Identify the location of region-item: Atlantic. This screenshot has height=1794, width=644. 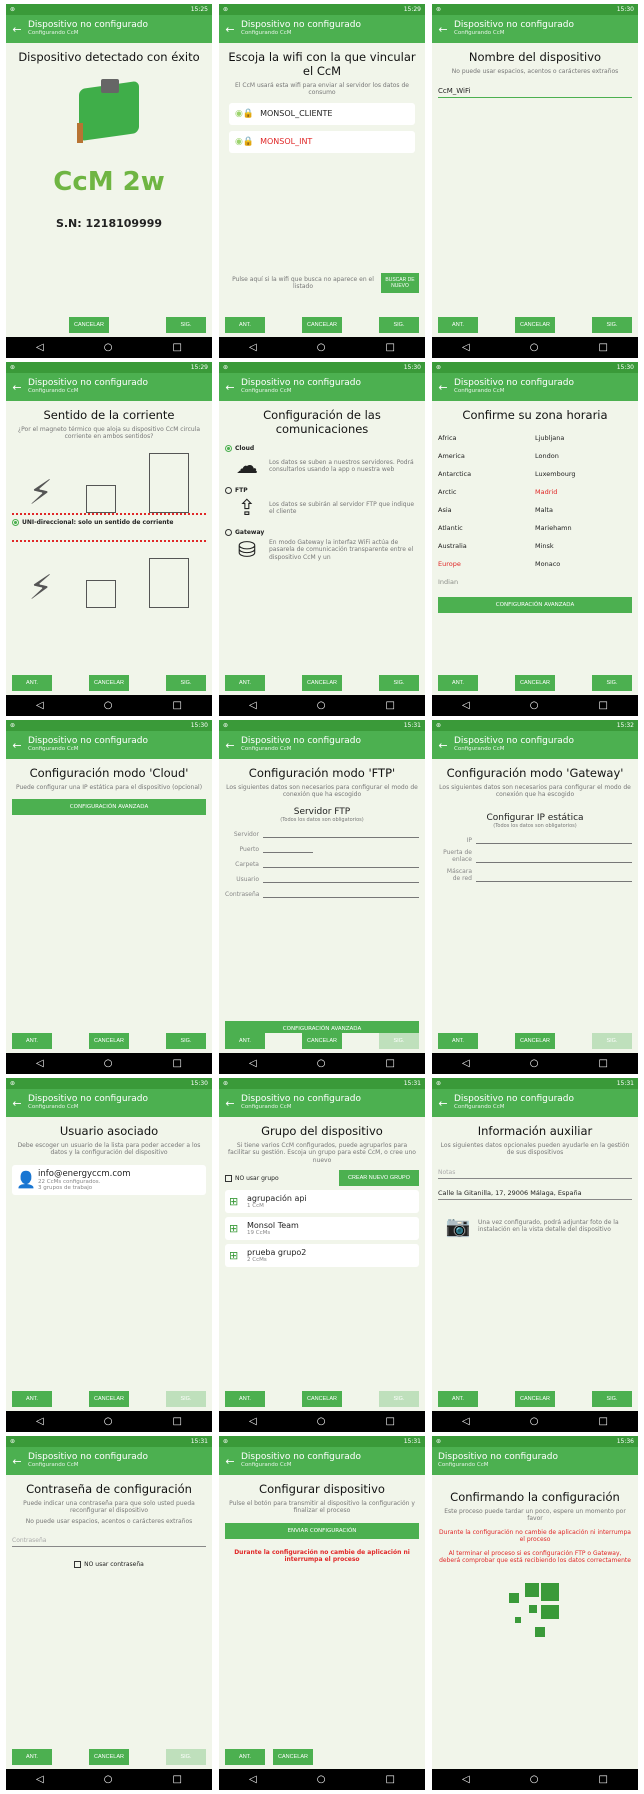
(486, 528).